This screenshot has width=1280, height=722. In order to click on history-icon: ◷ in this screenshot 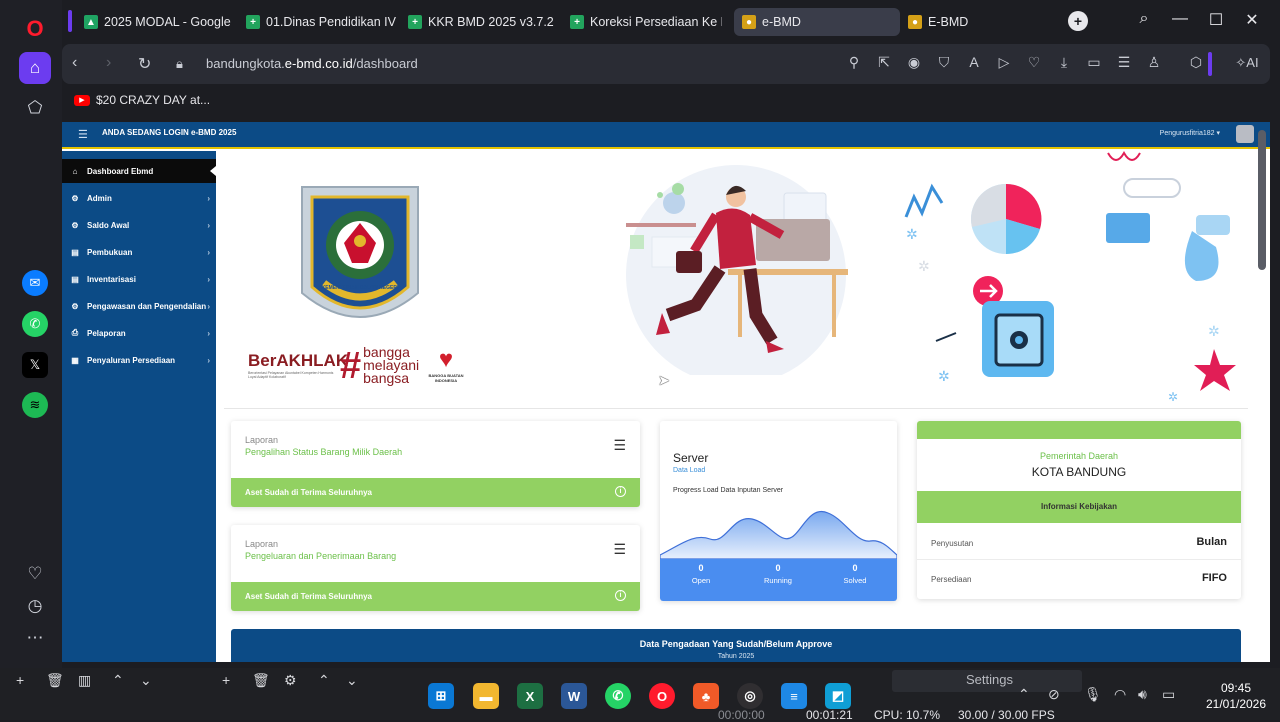, I will do `click(35, 606)`.